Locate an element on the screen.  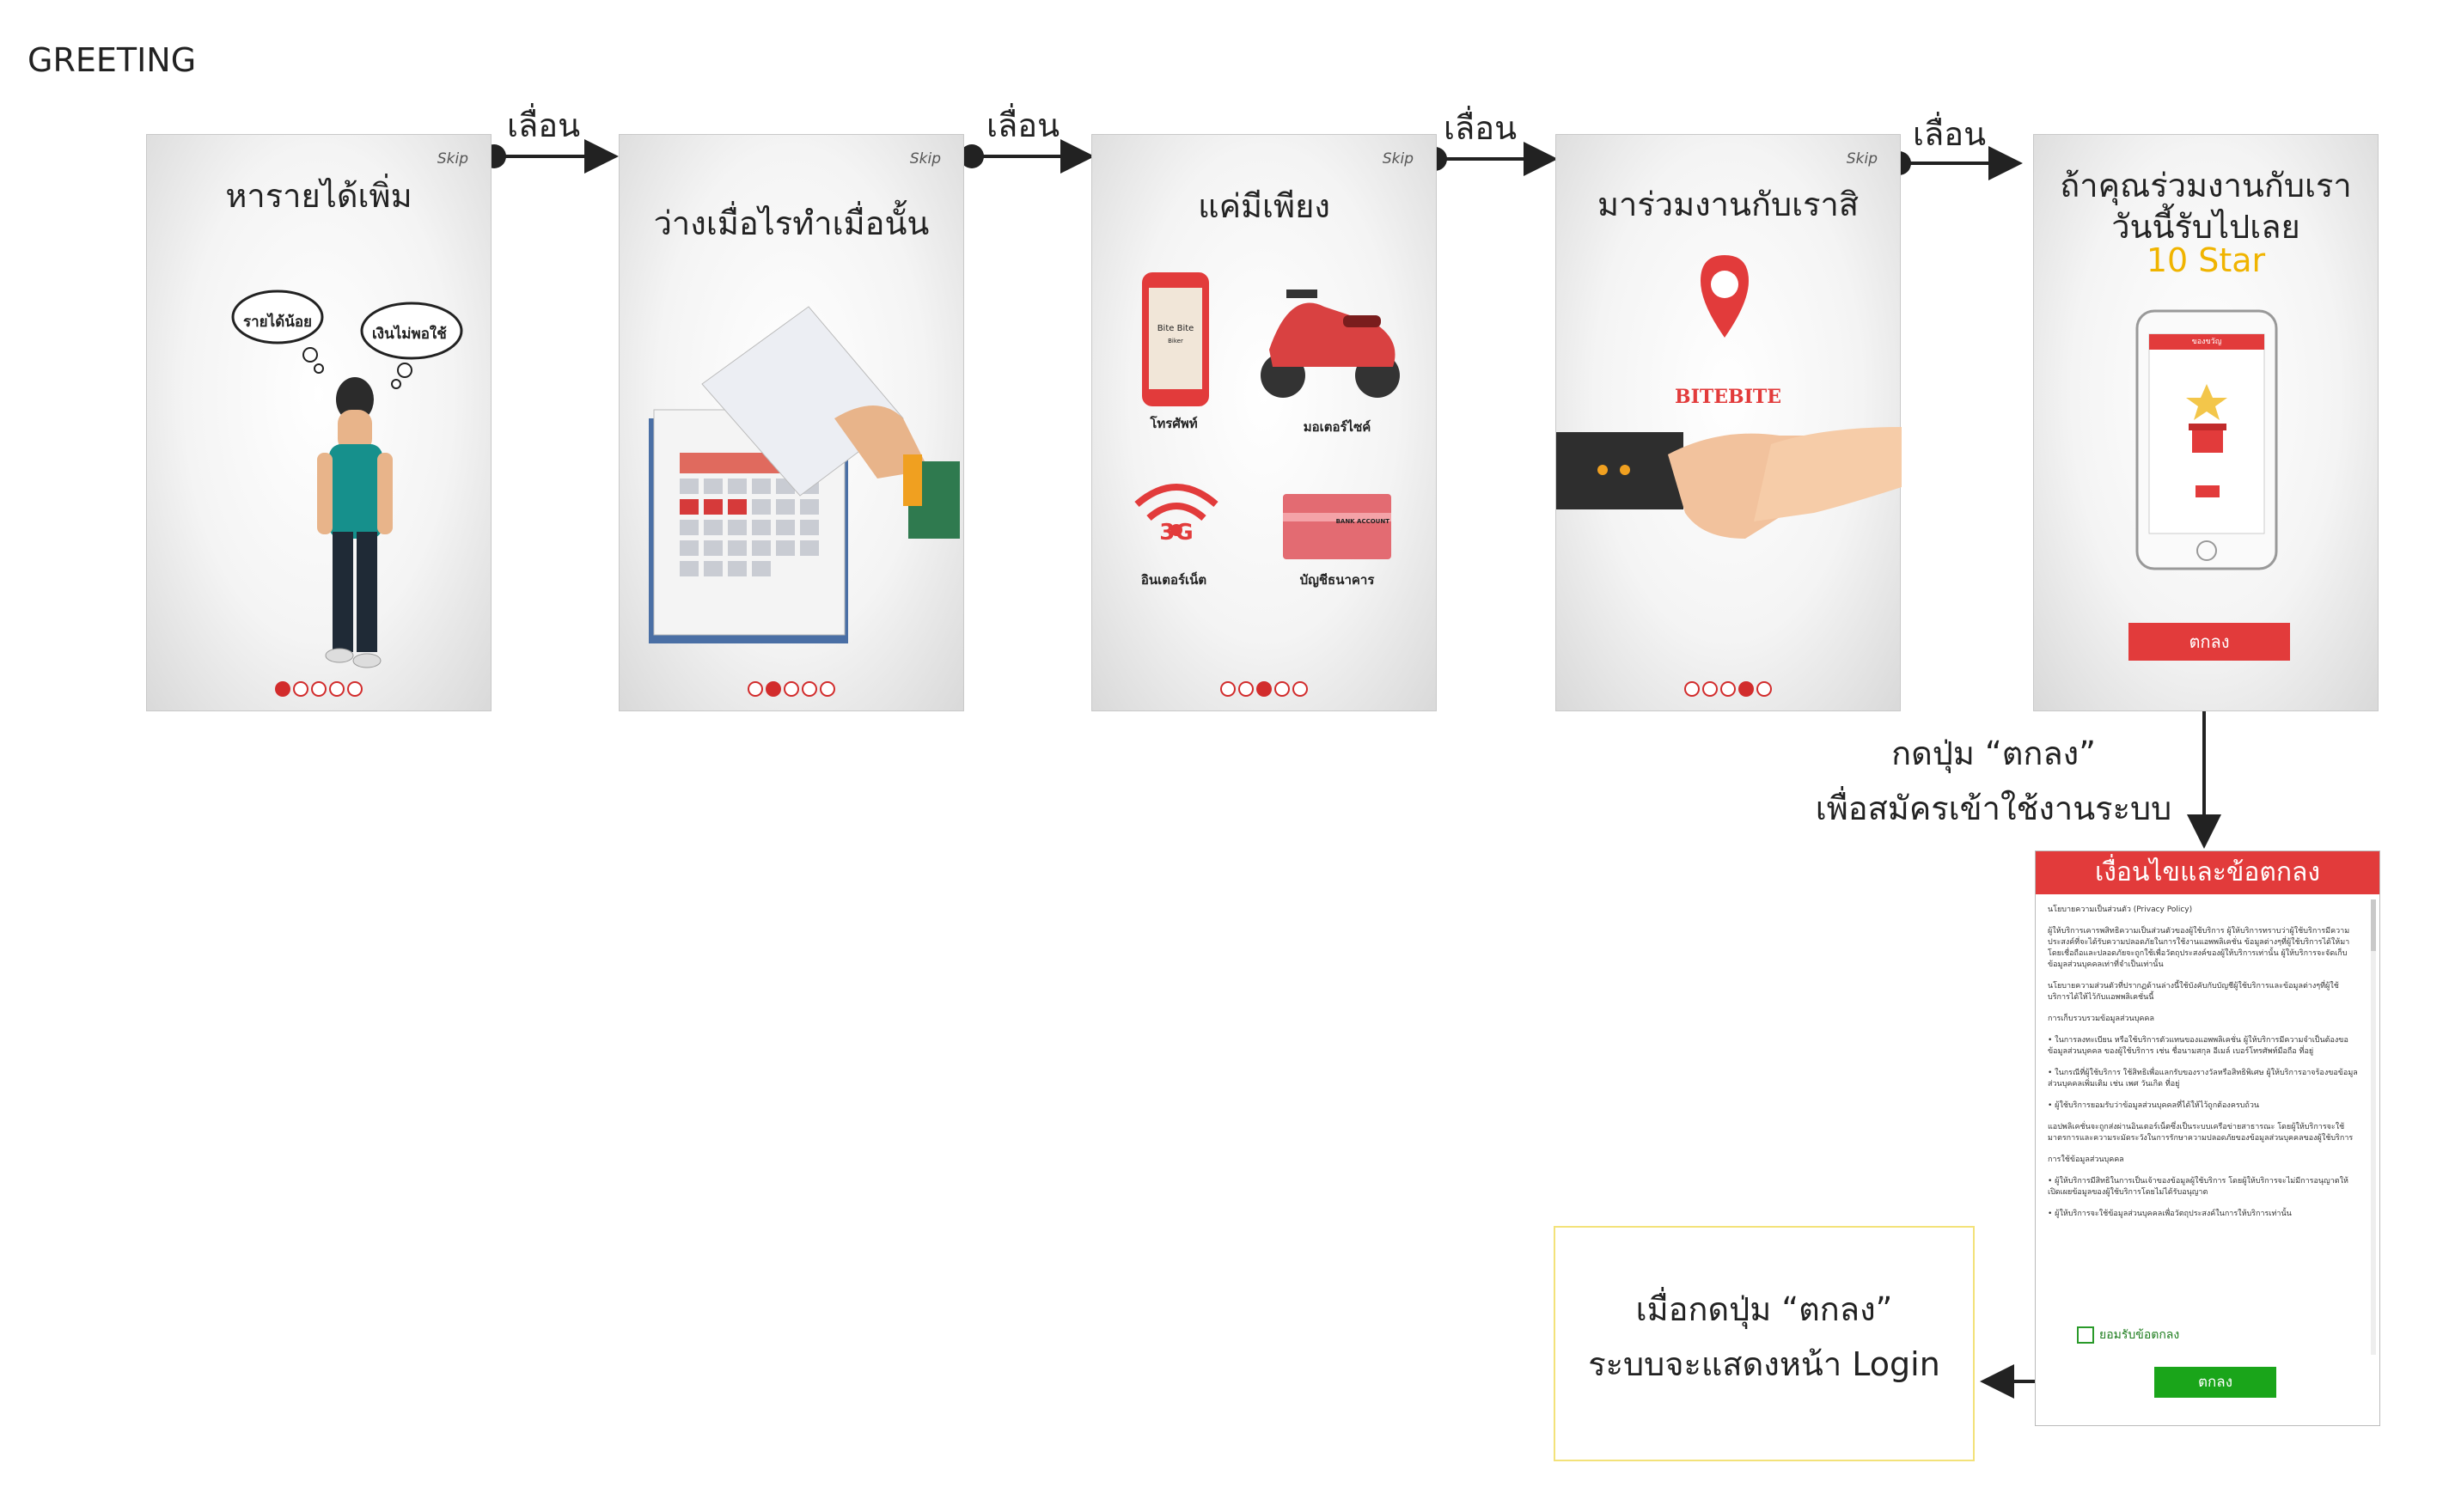
swipe-label-2: เลื่อน is located at coordinates (1023, 125).